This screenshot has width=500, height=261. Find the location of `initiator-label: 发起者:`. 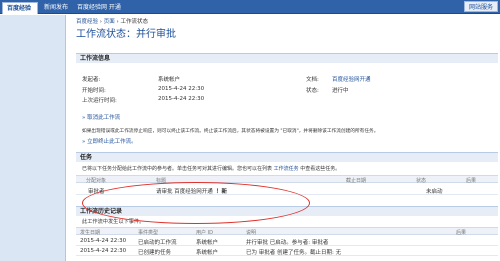

initiator-label: 发起者: is located at coordinates (91, 80).